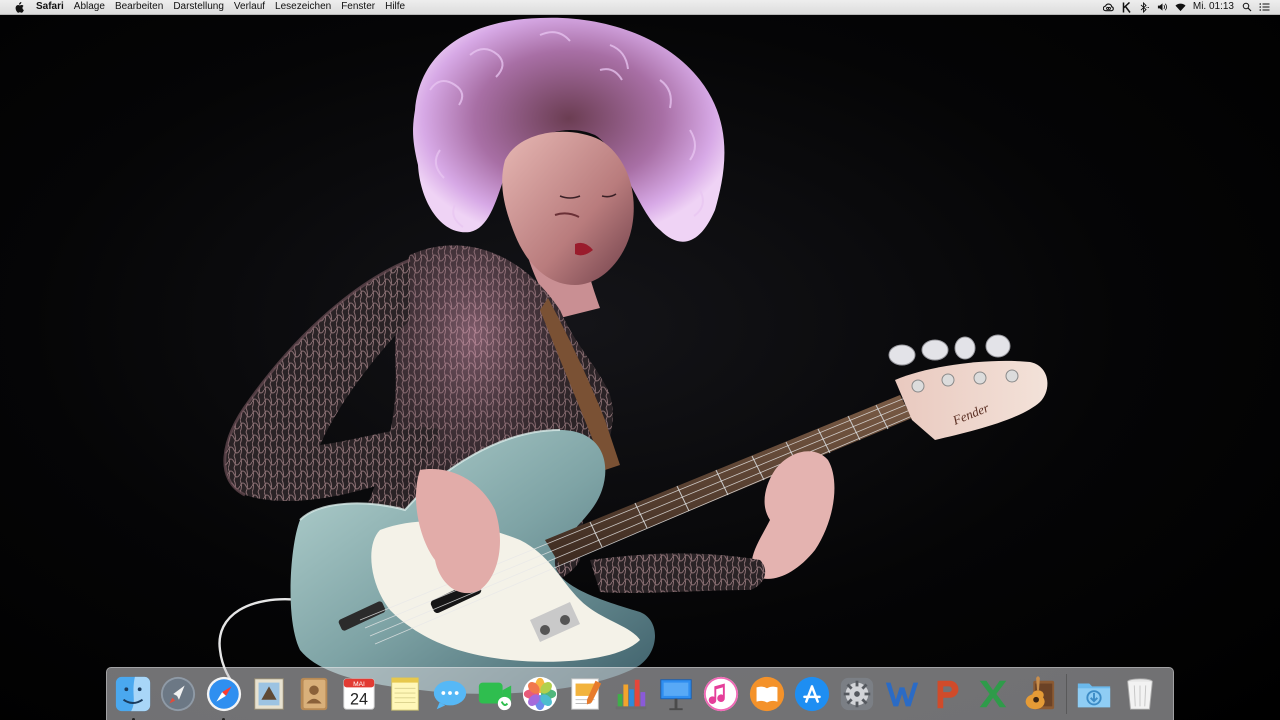 The height and width of the screenshot is (720, 1280). I want to click on dock-notes, so click(405, 694).